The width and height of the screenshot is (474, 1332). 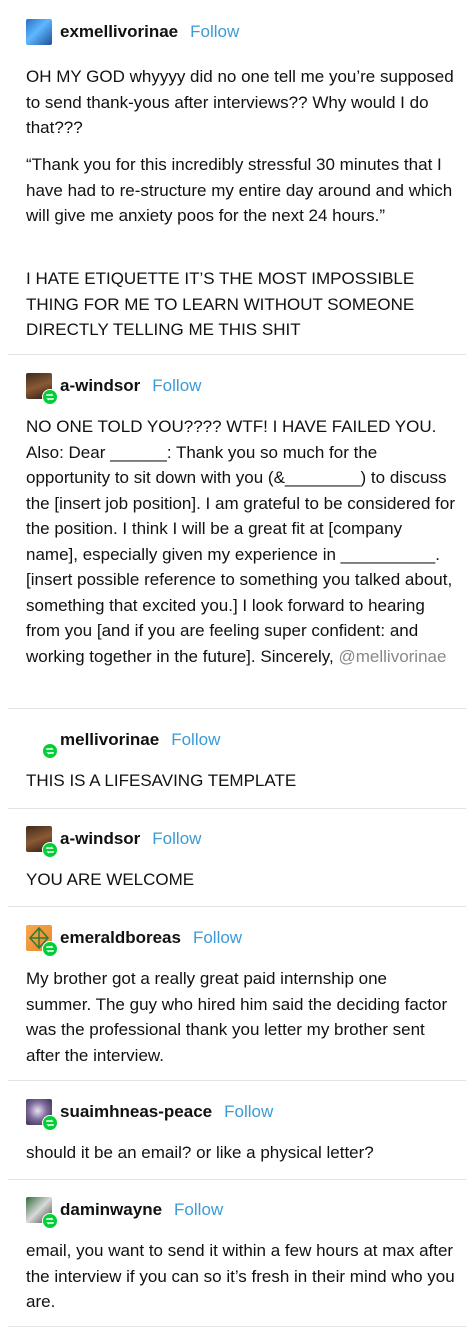 I want to click on post-header: emeraldboreas Follow, so click(x=134, y=940).